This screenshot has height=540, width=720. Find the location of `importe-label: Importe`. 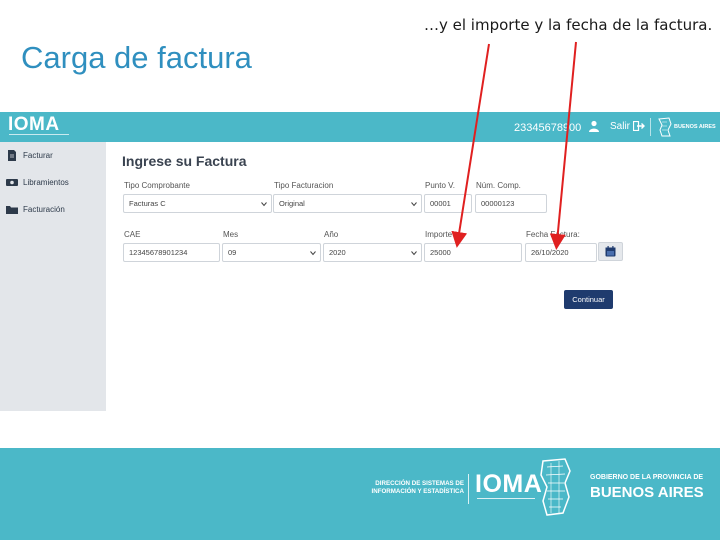

importe-label: Importe is located at coordinates (439, 234).